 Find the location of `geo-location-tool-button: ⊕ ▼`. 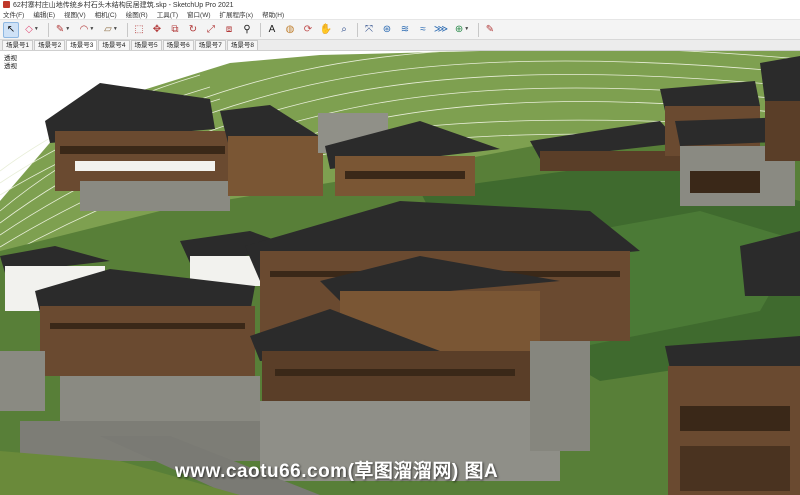

geo-location-tool-button: ⊕ ▼ is located at coordinates (462, 30).